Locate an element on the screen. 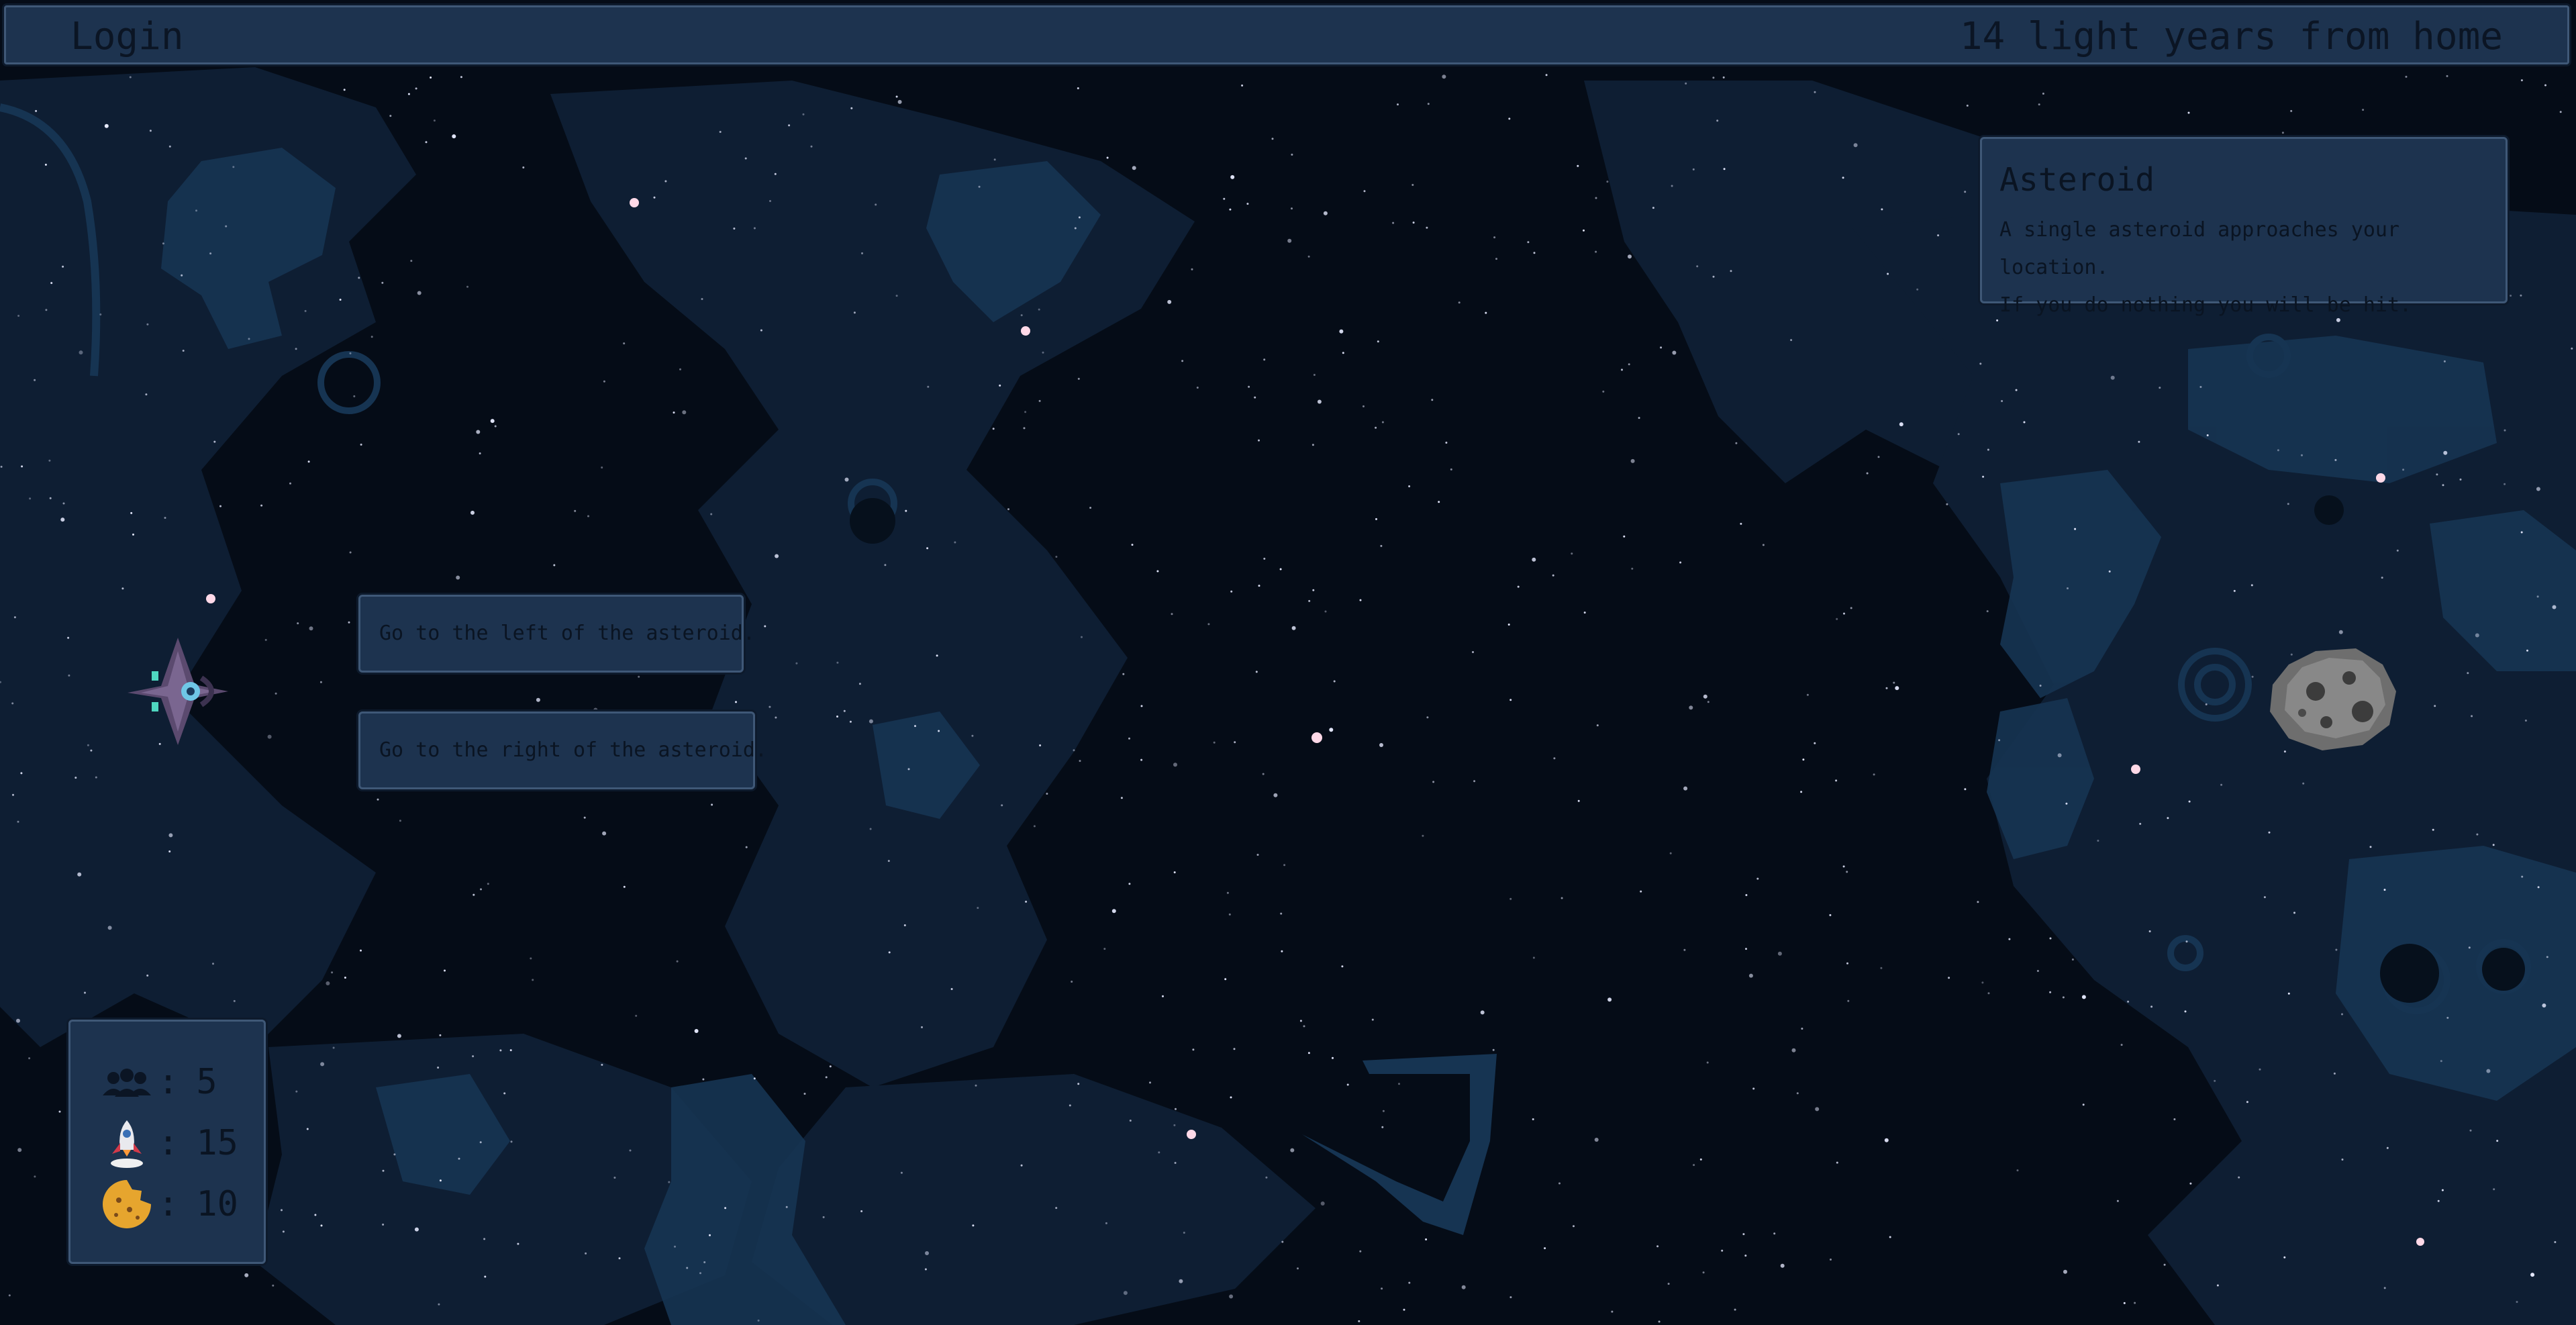 This screenshot has width=2576, height=1325. login-button: Login is located at coordinates (127, 37).